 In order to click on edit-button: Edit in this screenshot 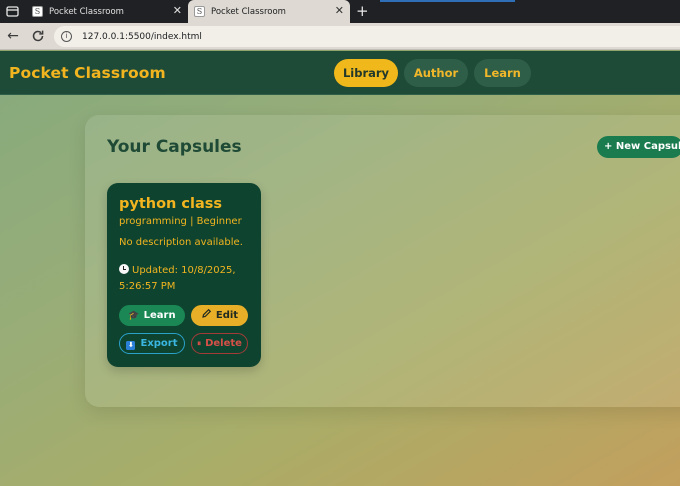, I will do `click(219, 315)`.